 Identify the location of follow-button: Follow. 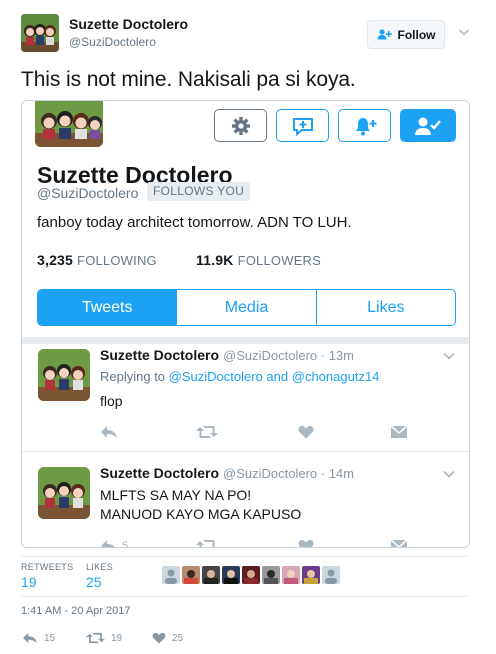
(406, 34).